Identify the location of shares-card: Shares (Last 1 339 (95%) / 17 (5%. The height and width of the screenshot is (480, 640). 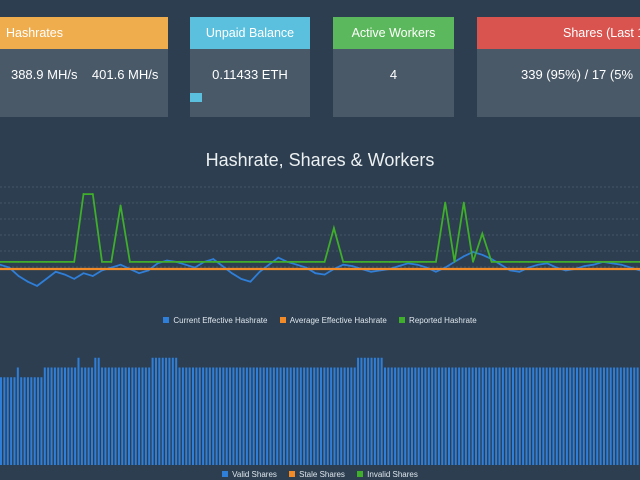
(558, 67).